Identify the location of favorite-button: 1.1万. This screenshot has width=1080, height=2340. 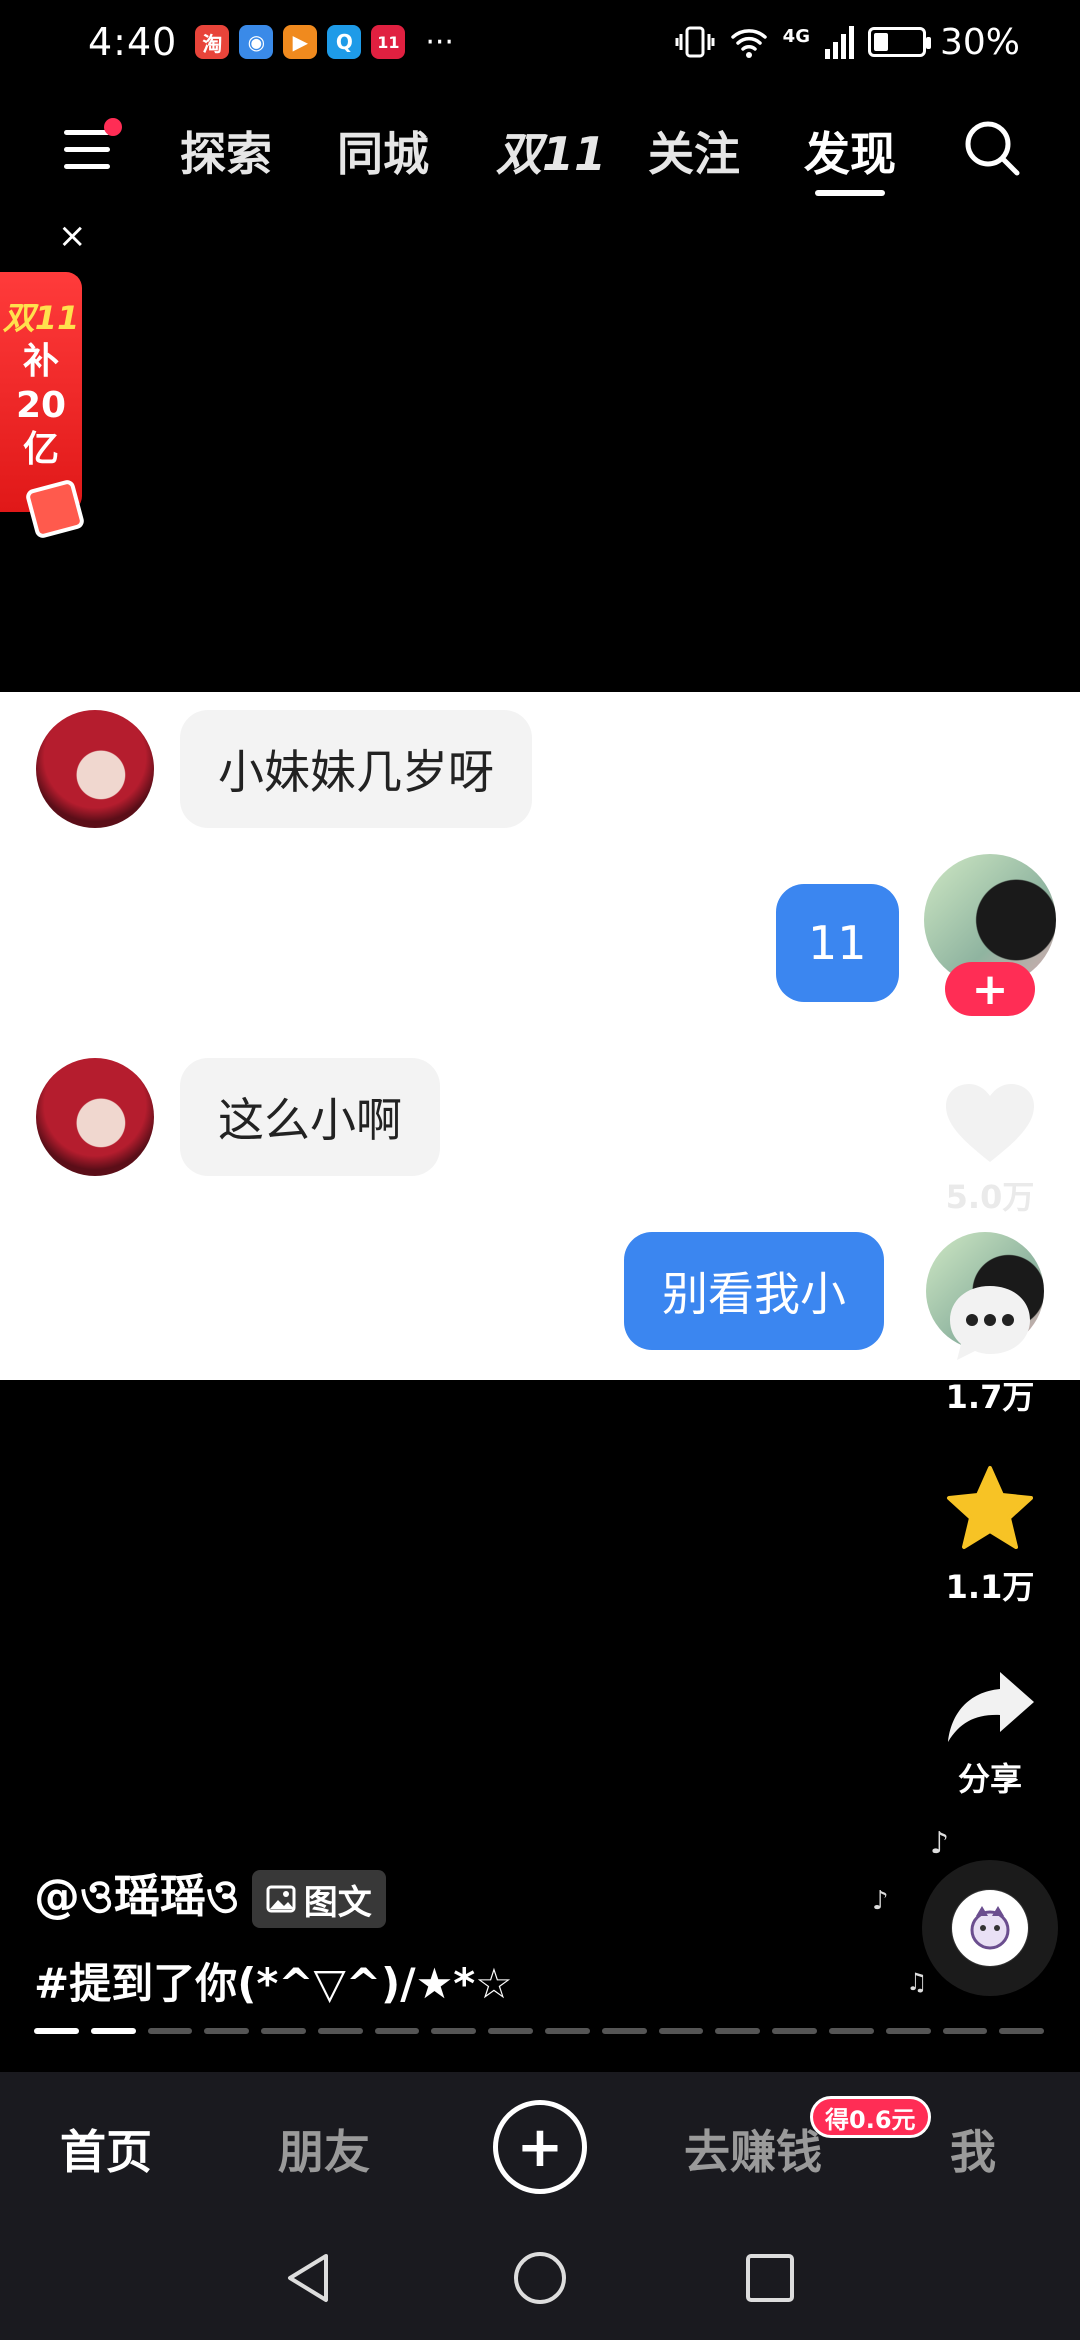
(990, 1536).